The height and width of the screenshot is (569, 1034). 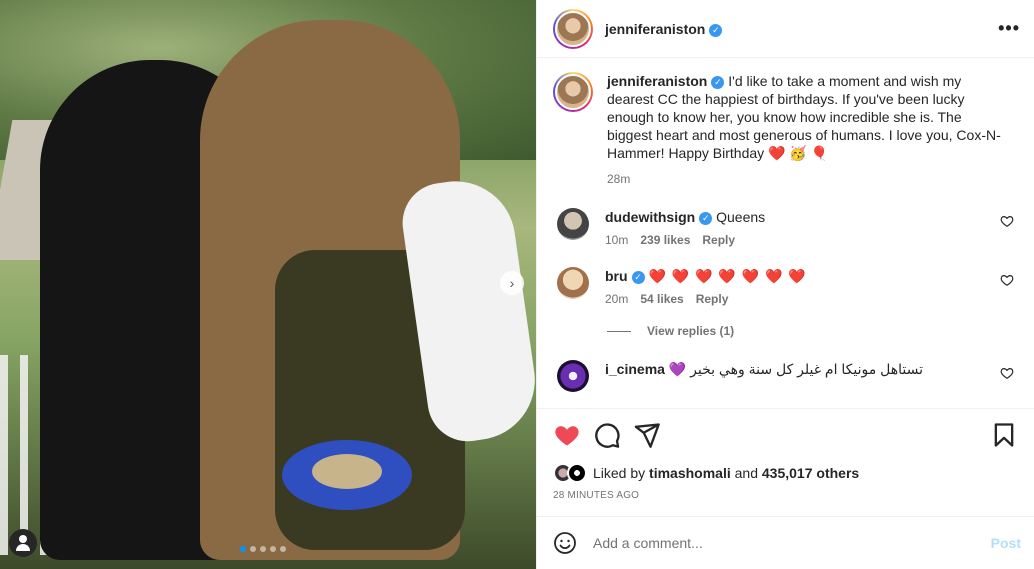 What do you see at coordinates (596, 495) in the screenshot?
I see `post-timestamp: 28 MINUTES AGO` at bounding box center [596, 495].